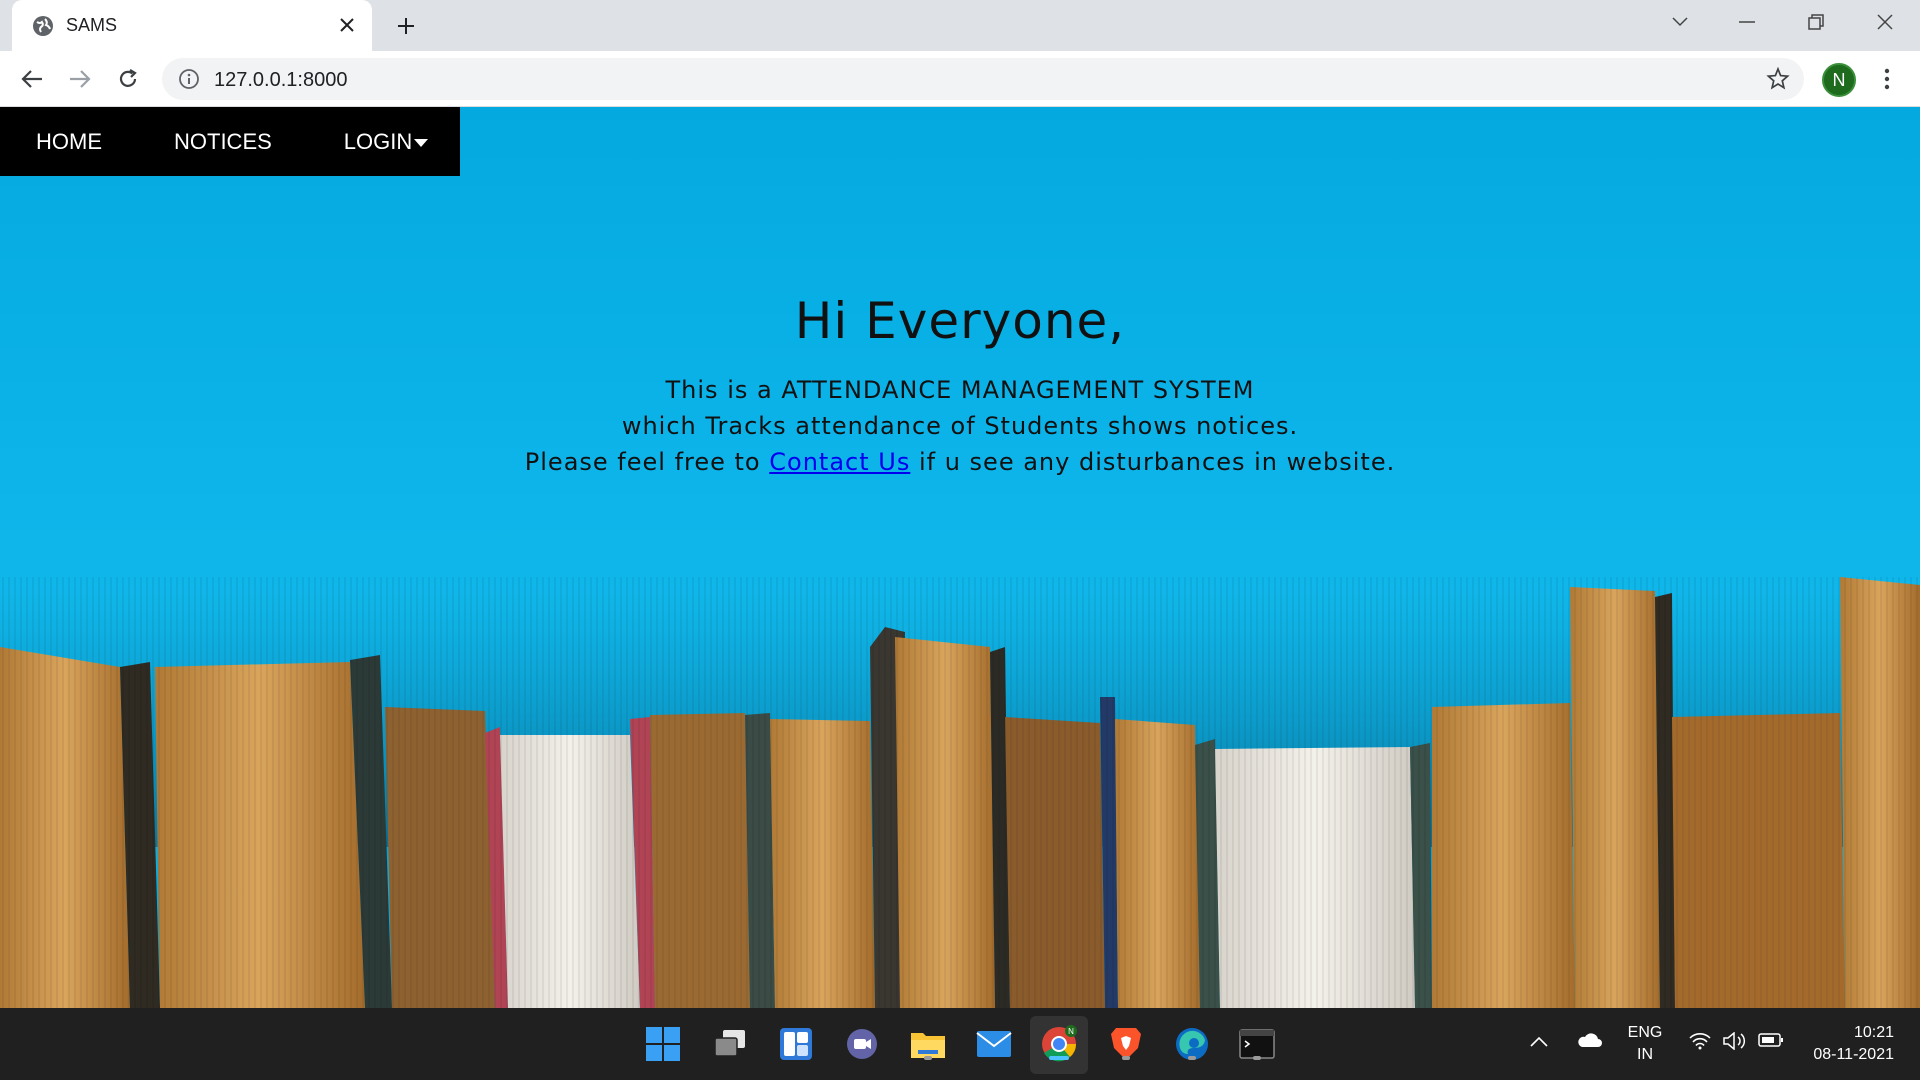  I want to click on lang-top: ENG, so click(1645, 1032).